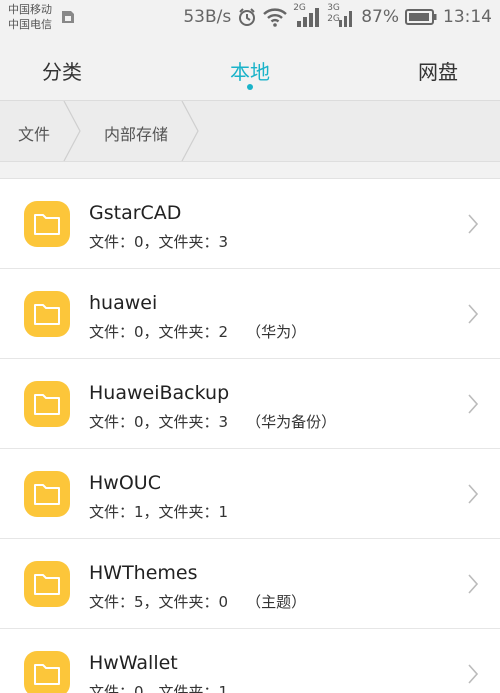  What do you see at coordinates (250, 661) in the screenshot?
I see `list-item: HwWallet 文件：0，文件夹：1` at bounding box center [250, 661].